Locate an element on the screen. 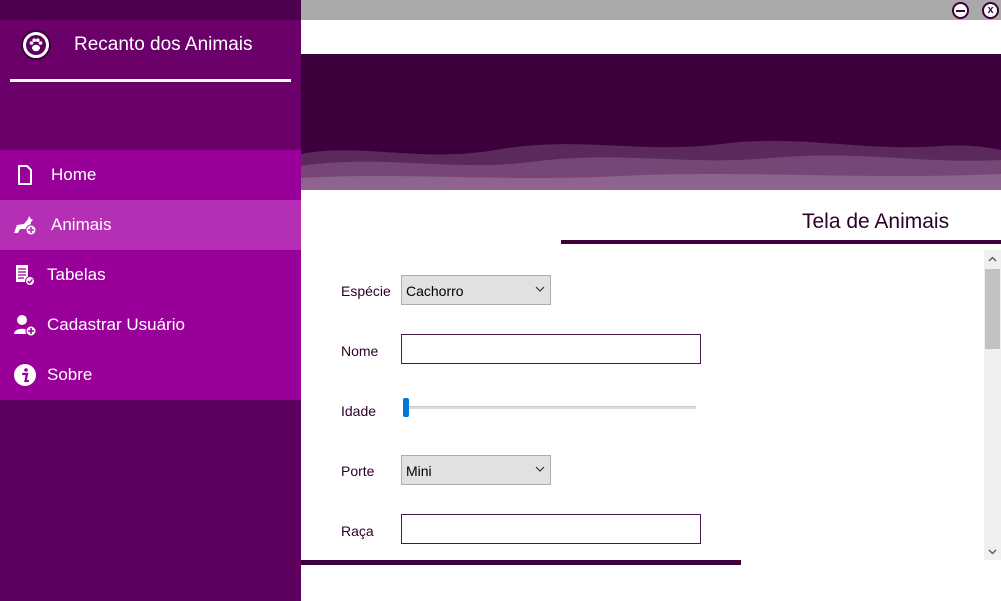 The width and height of the screenshot is (1001, 601). sidebar-item-label: Sobre is located at coordinates (70, 374).